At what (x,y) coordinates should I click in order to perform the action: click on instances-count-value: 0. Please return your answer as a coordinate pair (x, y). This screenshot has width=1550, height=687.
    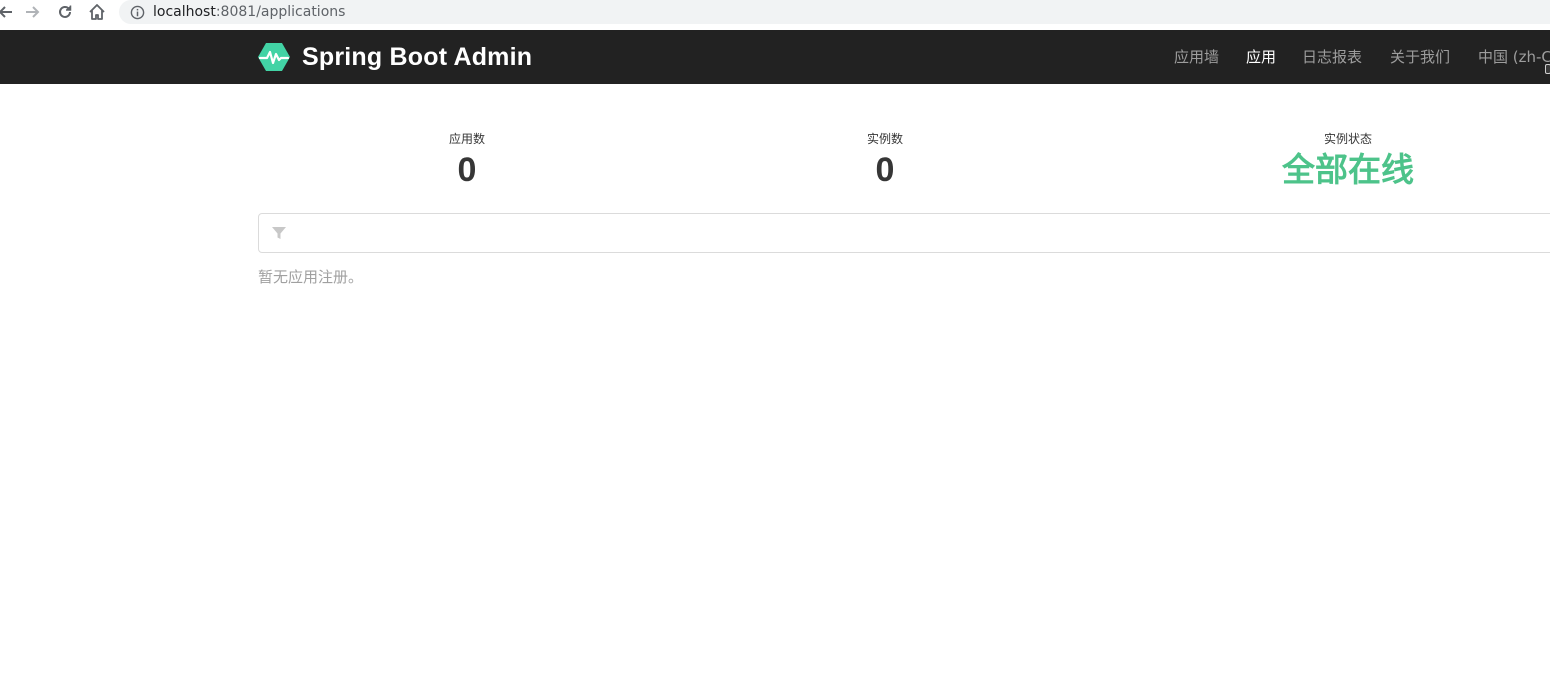
    Looking at the image, I should click on (885, 170).